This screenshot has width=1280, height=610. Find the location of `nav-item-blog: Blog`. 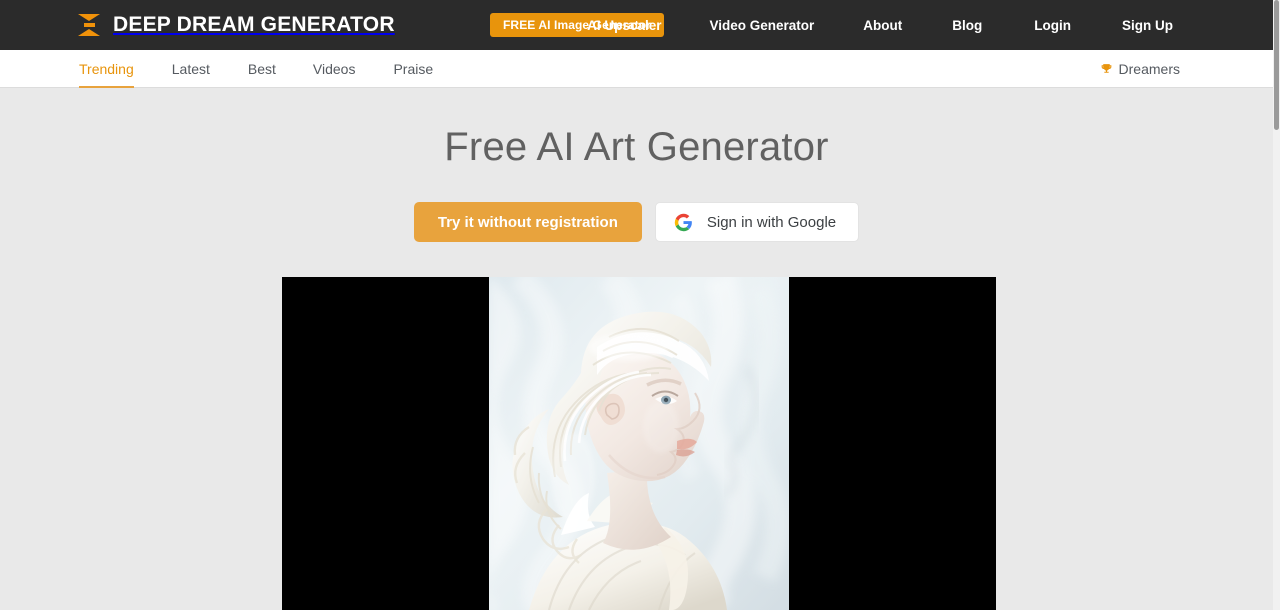

nav-item-blog: Blog is located at coordinates (967, 25).